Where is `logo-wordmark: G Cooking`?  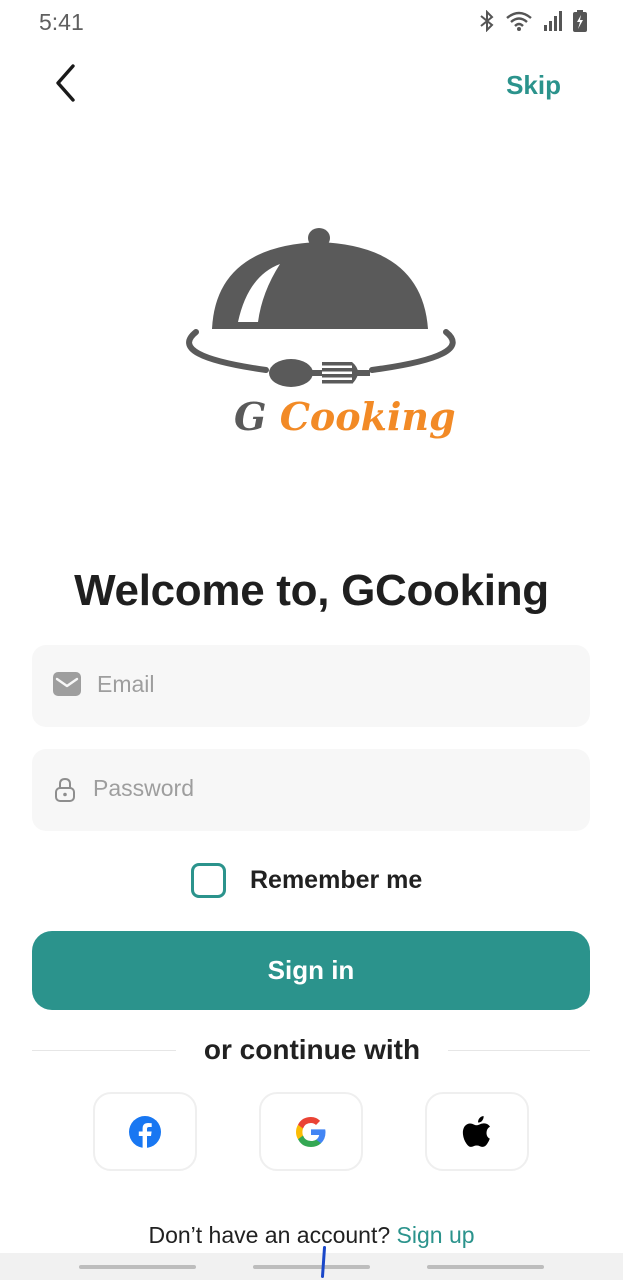 logo-wordmark: G Cooking is located at coordinates (345, 416).